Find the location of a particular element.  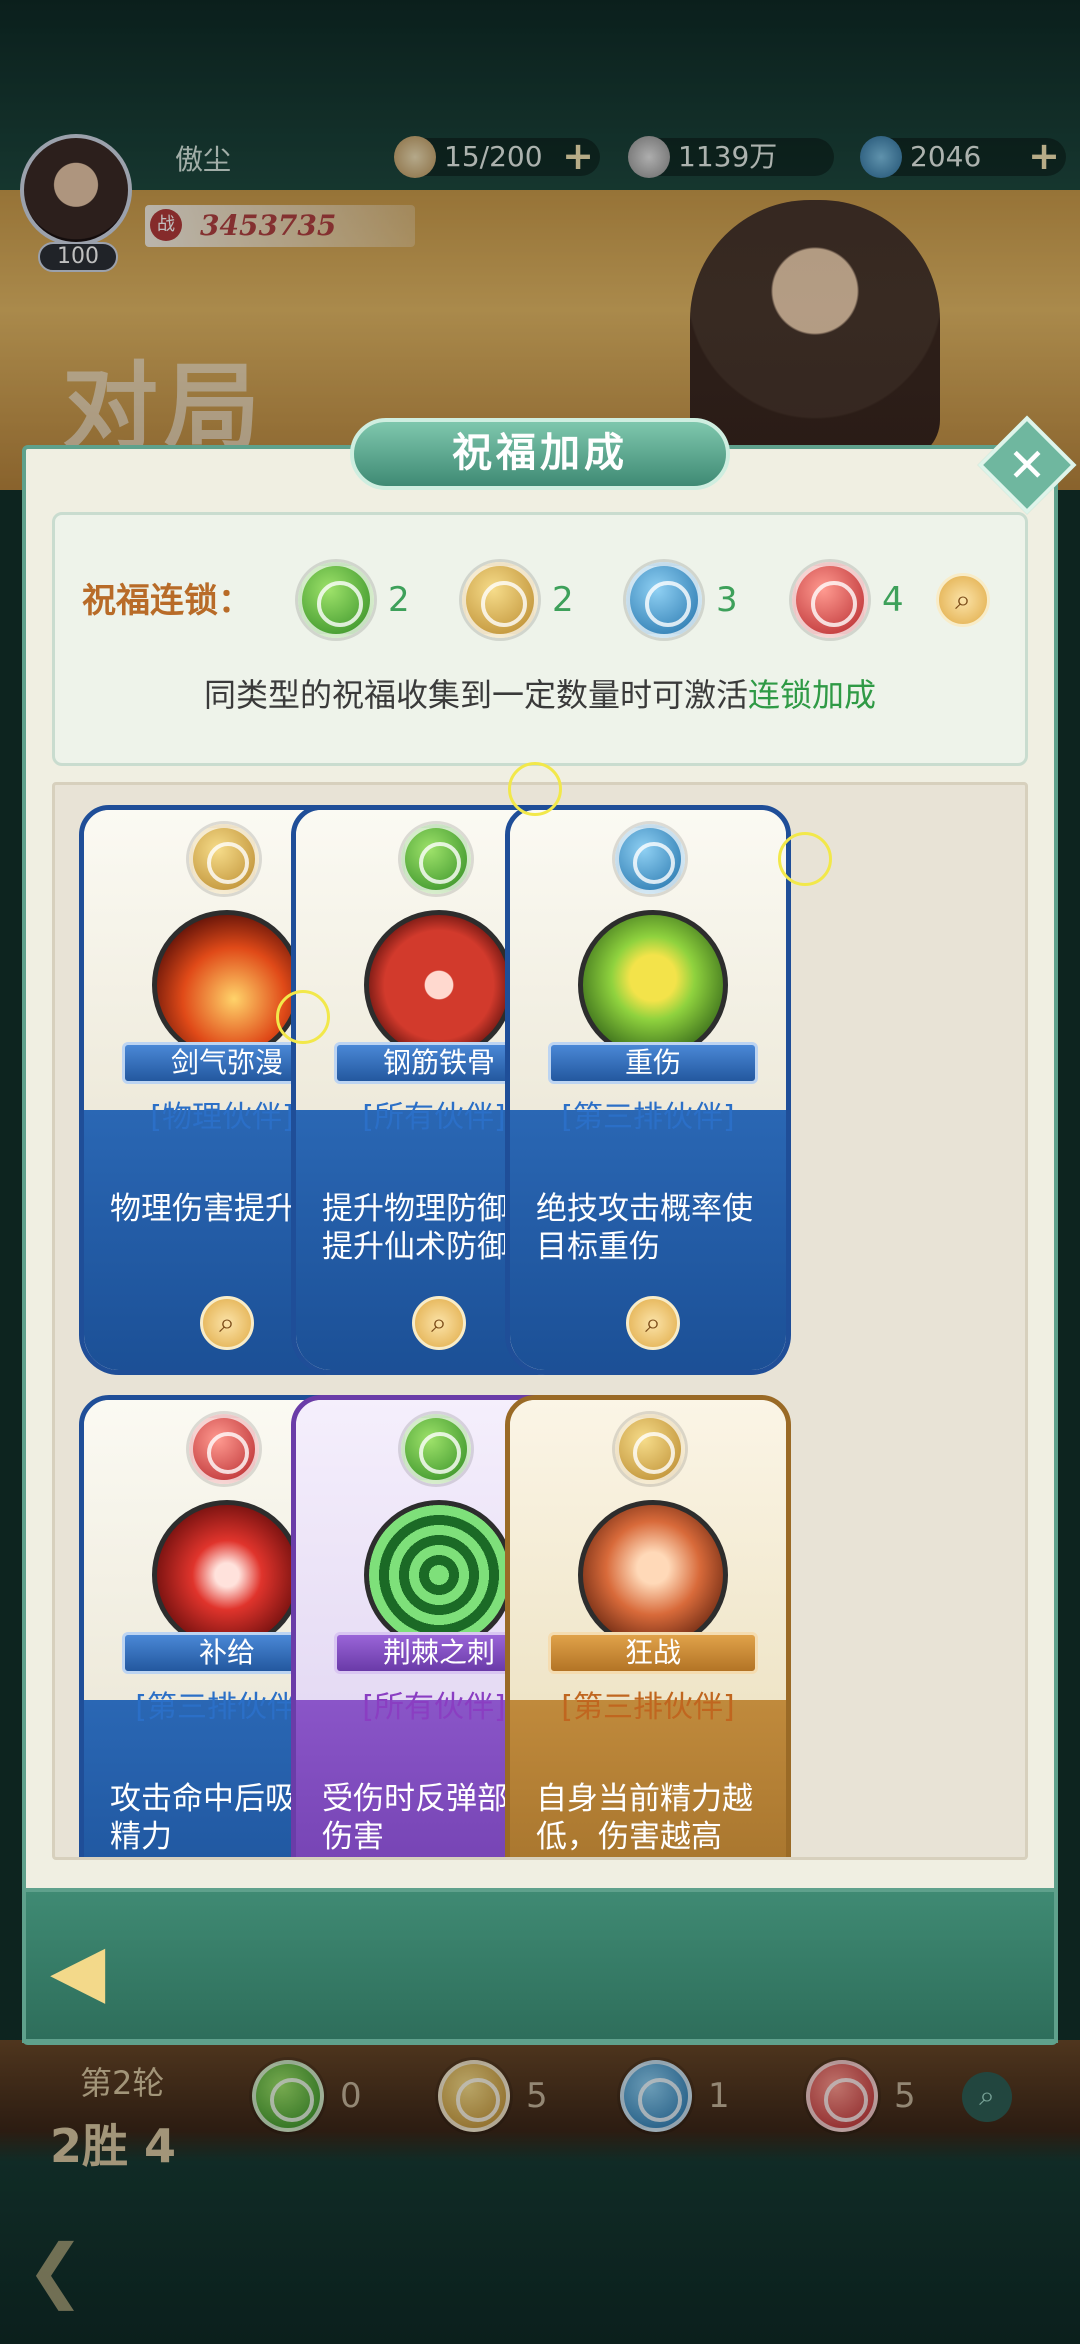

chain-label: 祝福连锁： is located at coordinates (167, 601).